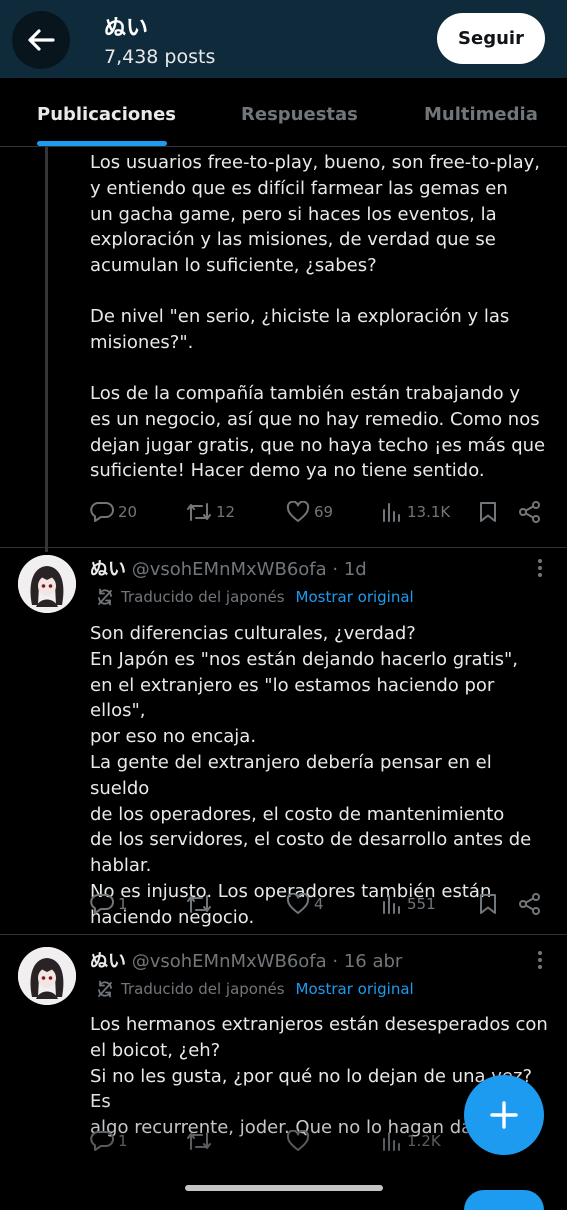  Describe the element at coordinates (421, 904) in the screenshot. I see `view-count: 551` at that location.